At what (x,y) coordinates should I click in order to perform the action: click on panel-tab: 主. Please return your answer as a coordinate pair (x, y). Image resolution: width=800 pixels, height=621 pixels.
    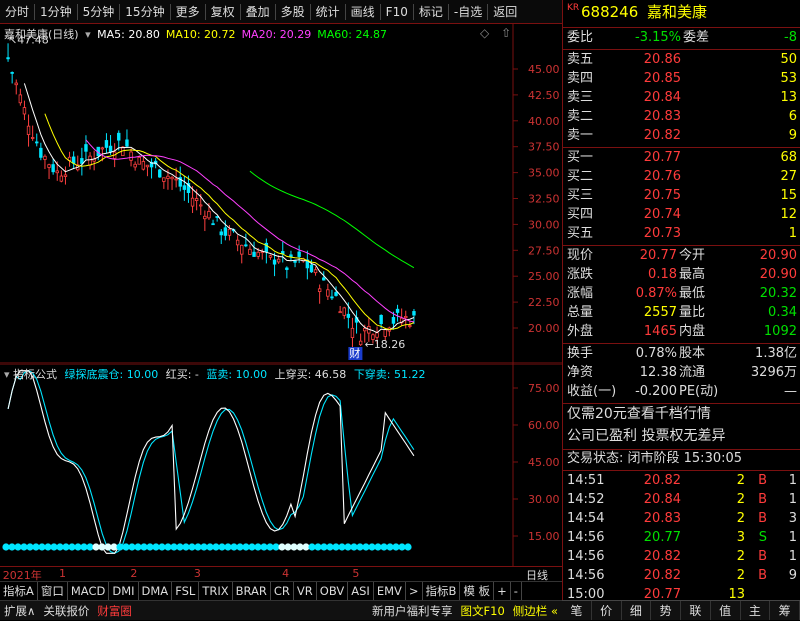
    Looking at the image, I should click on (756, 610).